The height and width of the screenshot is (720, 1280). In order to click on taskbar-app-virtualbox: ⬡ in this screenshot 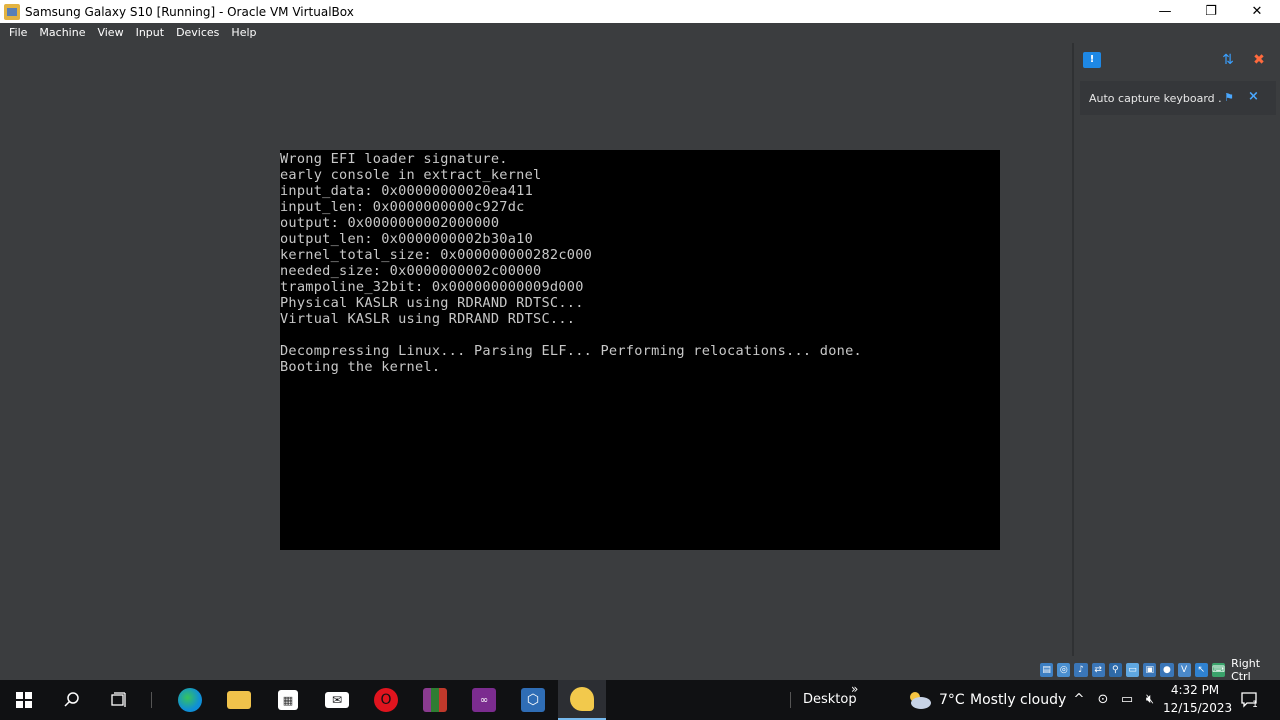, I will do `click(533, 700)`.